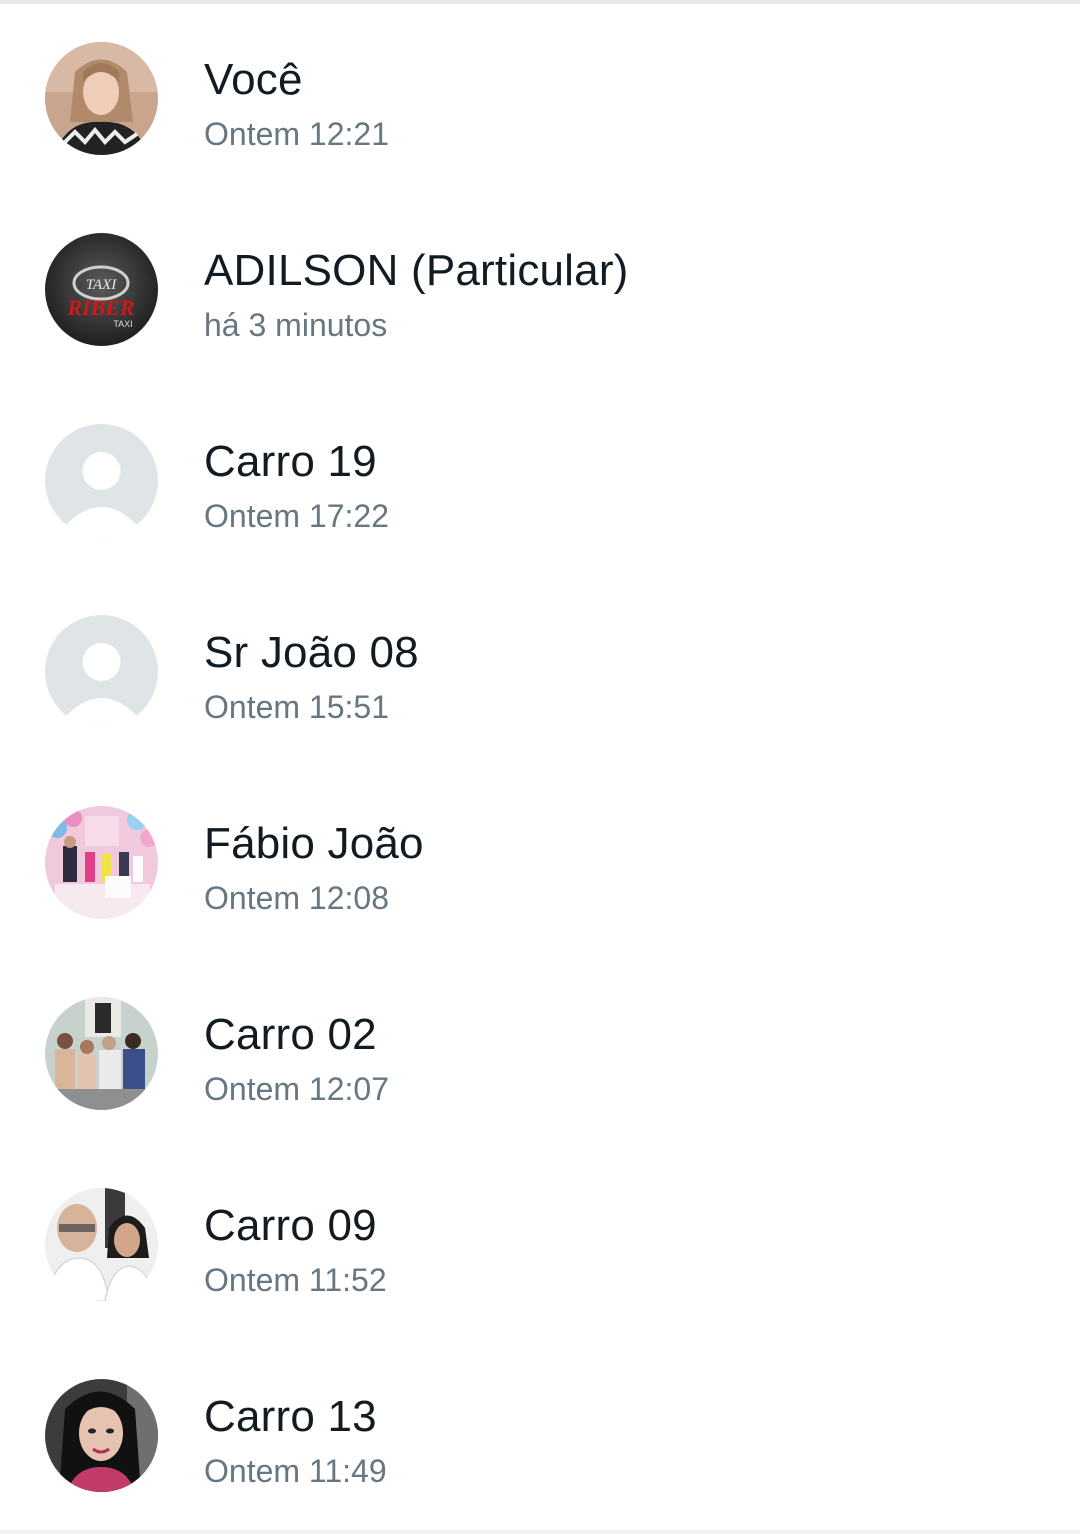 The width and height of the screenshot is (1080, 1534). What do you see at coordinates (296, 898) in the screenshot?
I see `viewer-time: Ontem 12:08` at bounding box center [296, 898].